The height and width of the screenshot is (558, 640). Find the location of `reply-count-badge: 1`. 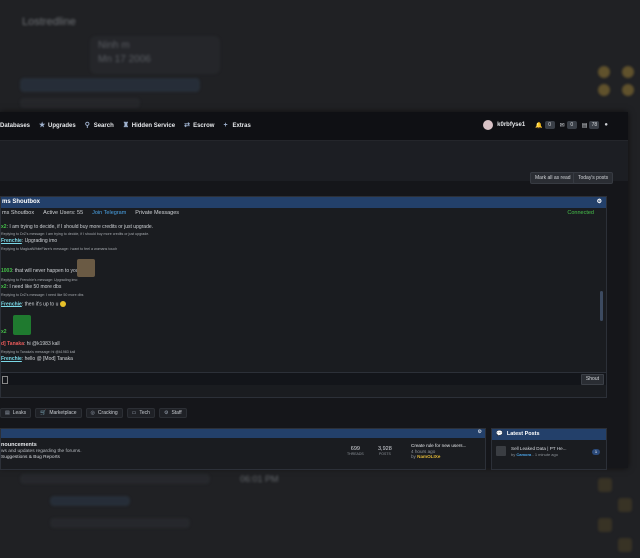

reply-count-badge: 1 is located at coordinates (596, 452).